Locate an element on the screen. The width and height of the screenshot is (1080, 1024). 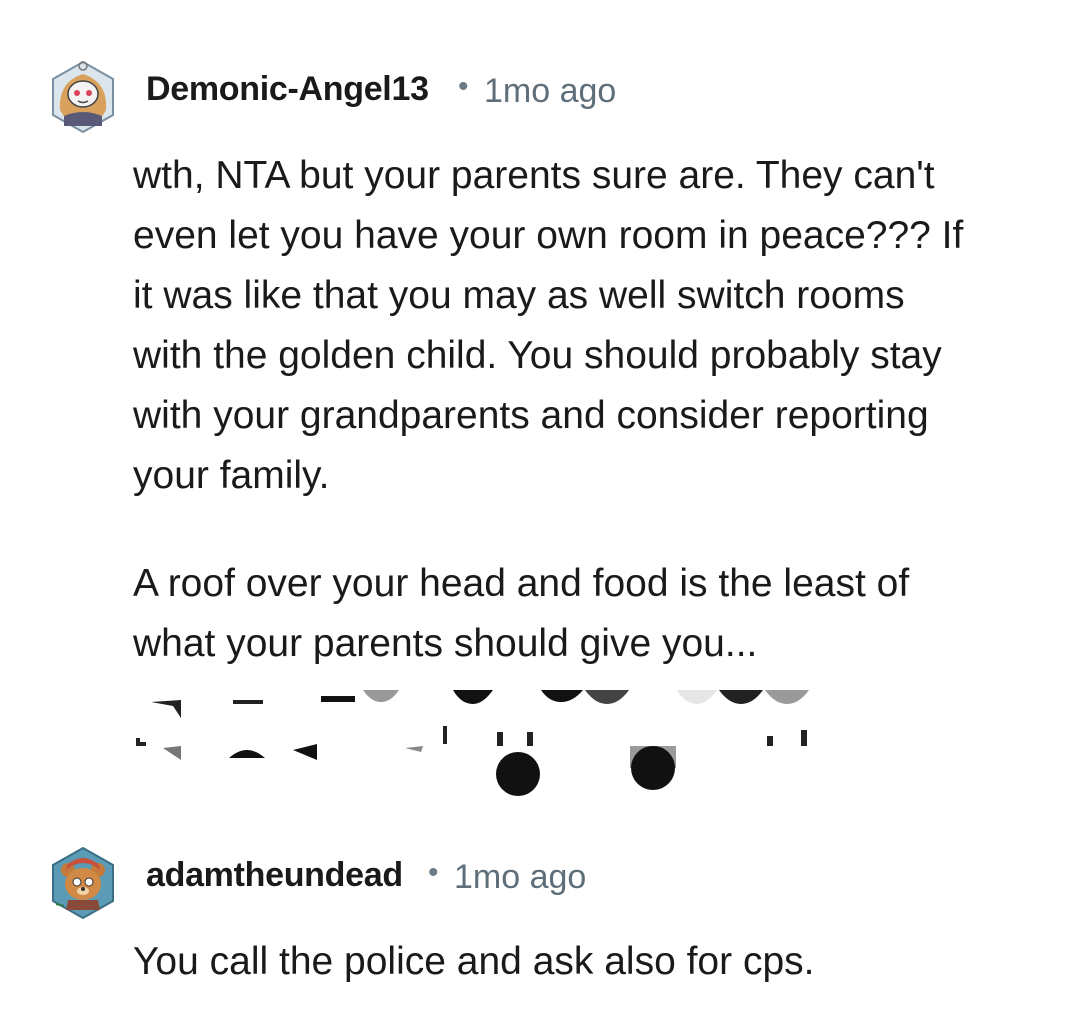
comment-header: Demonic-Angel13 • 1mo ago is located at coordinates (540, 94).